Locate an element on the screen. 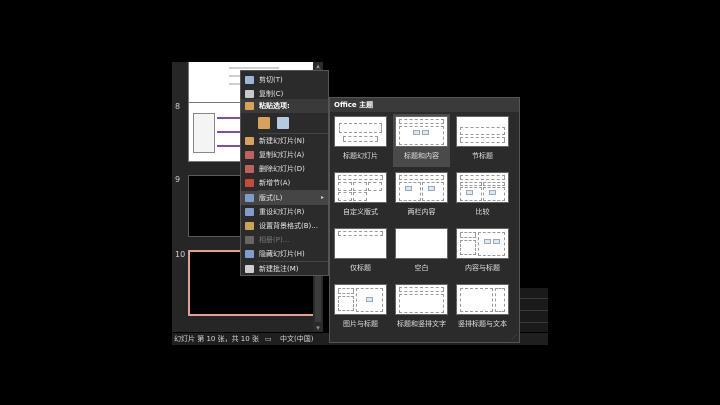  layout-vertical-title-and-text: 竖排标题与文本 is located at coordinates (482, 308).